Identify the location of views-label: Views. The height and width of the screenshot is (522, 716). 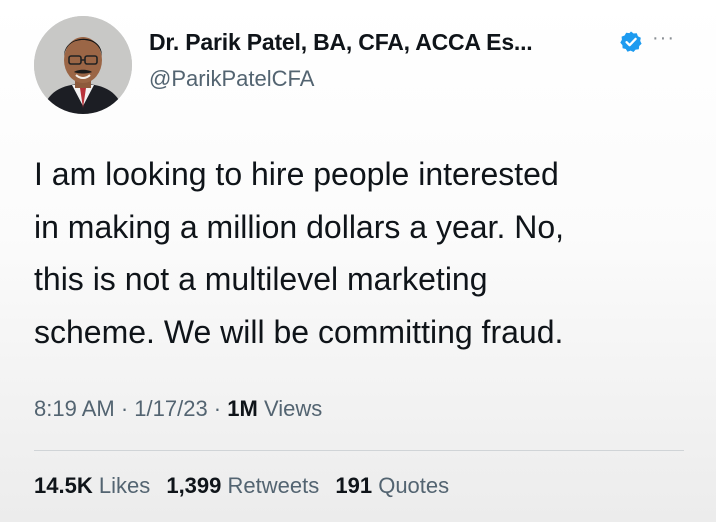
(293, 408).